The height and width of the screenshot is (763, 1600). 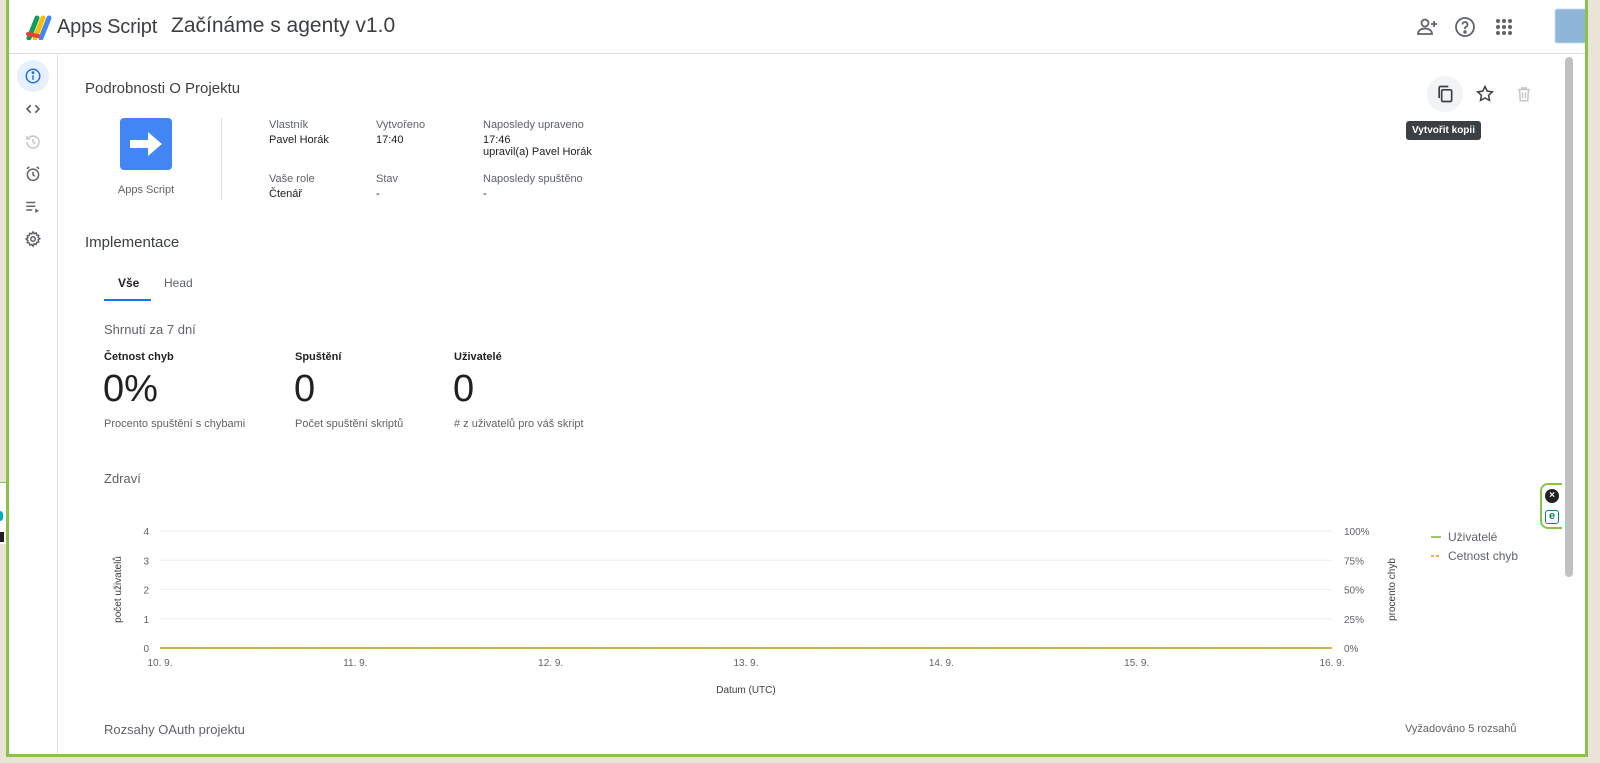 What do you see at coordinates (519, 424) in the screenshot?
I see `users-desc: # z uživatelů pro váš skript` at bounding box center [519, 424].